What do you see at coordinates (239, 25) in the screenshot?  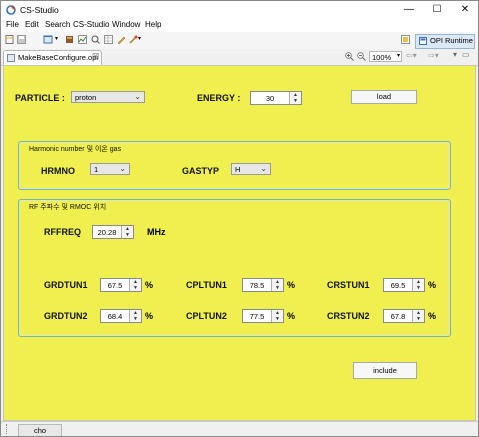 I see `menu-bar: File Edit Search CS-Studio Window Help` at bounding box center [239, 25].